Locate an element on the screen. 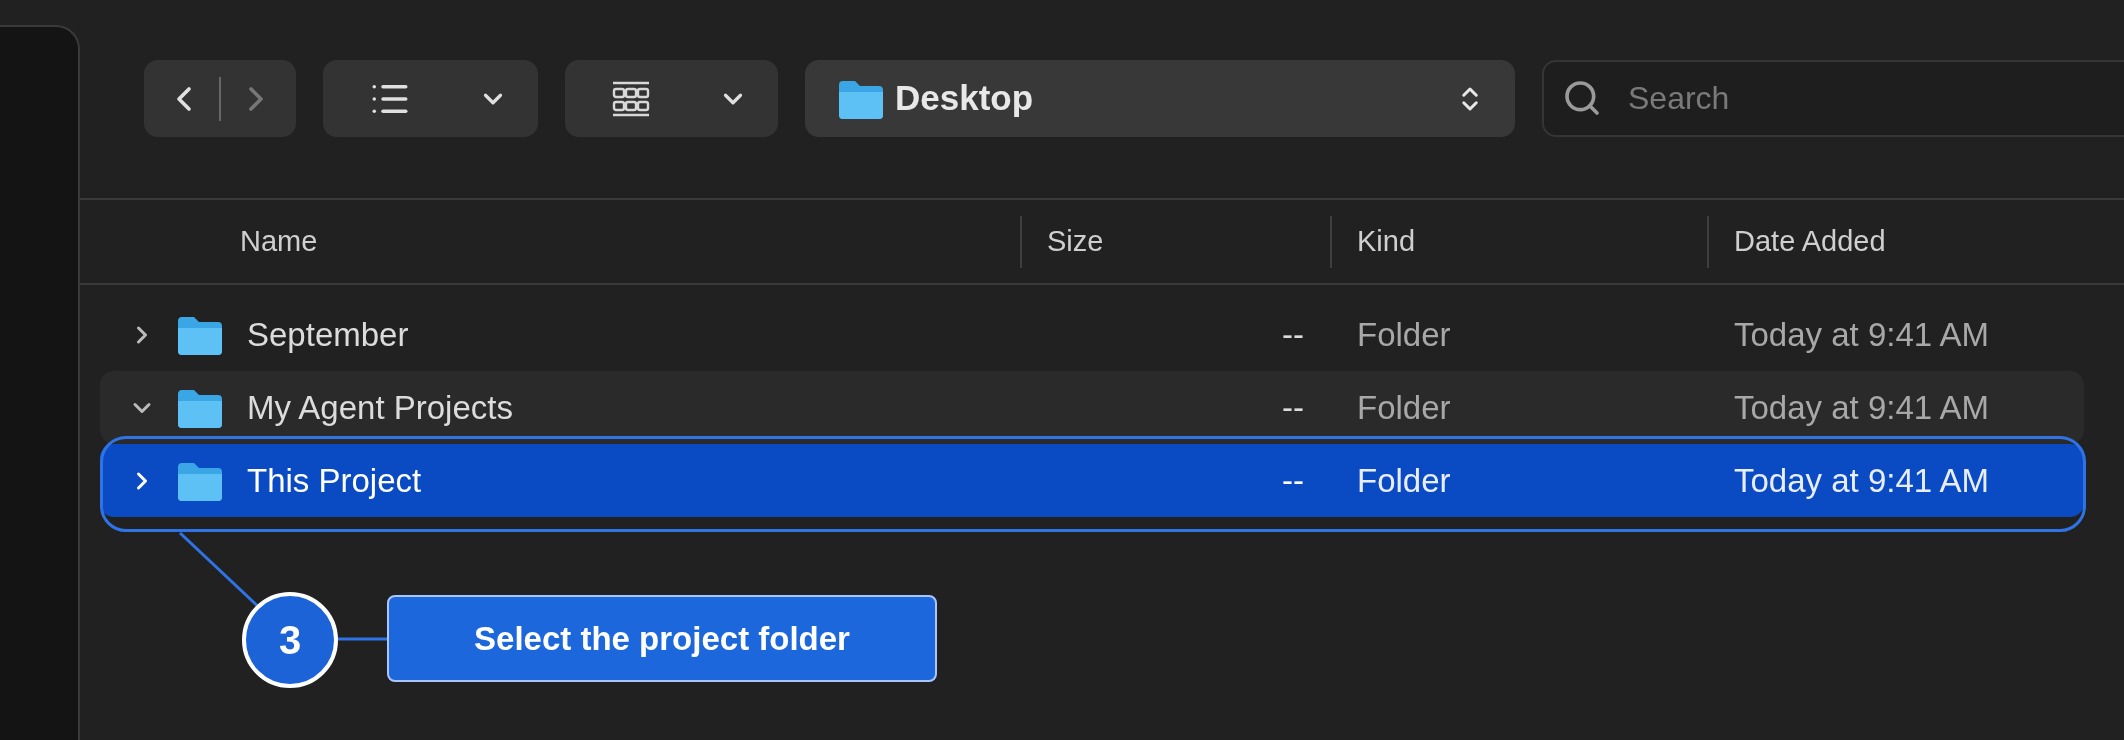 This screenshot has height=740, width=2124. column-header: Name is located at coordinates (279, 240).